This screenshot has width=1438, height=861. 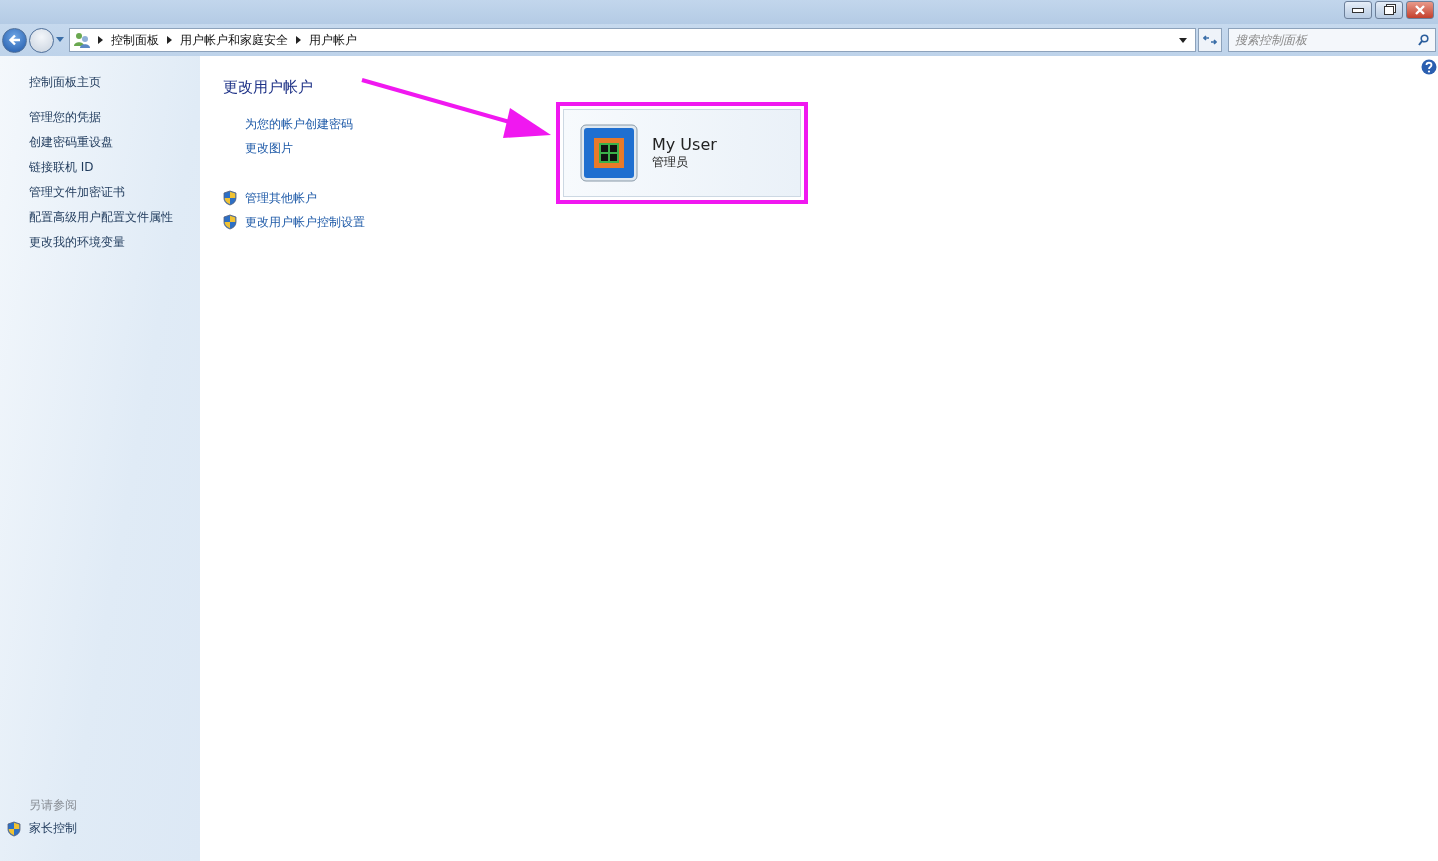 I want to click on close-icon, so click(x=1420, y=10).